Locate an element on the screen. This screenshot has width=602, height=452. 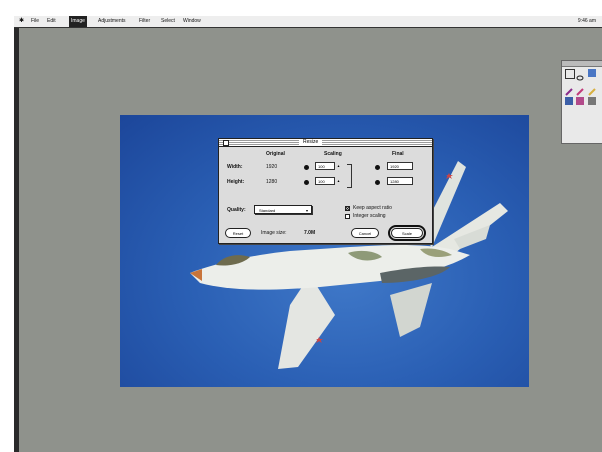
menu-window: Window is located at coordinates (192, 21).